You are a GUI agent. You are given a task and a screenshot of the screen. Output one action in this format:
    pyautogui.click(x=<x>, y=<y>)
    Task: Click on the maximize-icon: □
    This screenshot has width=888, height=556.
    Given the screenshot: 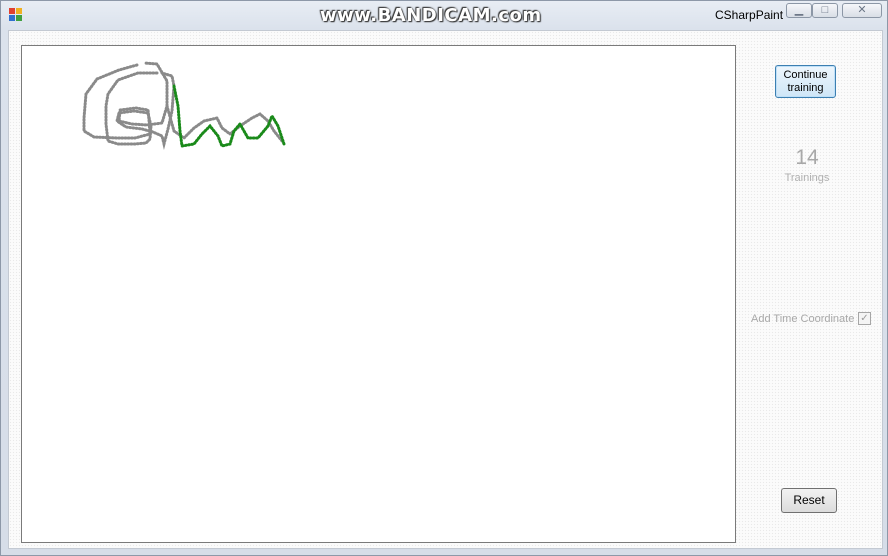 What is the action you would take?
    pyautogui.click(x=825, y=10)
    